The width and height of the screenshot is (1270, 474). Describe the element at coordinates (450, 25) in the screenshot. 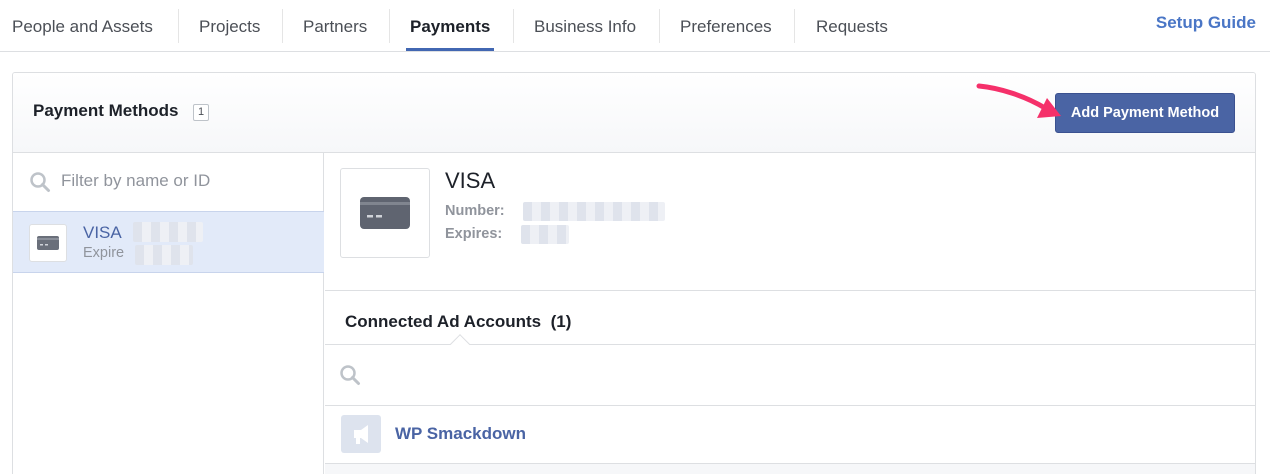

I see `tab-payments: Payments` at that location.